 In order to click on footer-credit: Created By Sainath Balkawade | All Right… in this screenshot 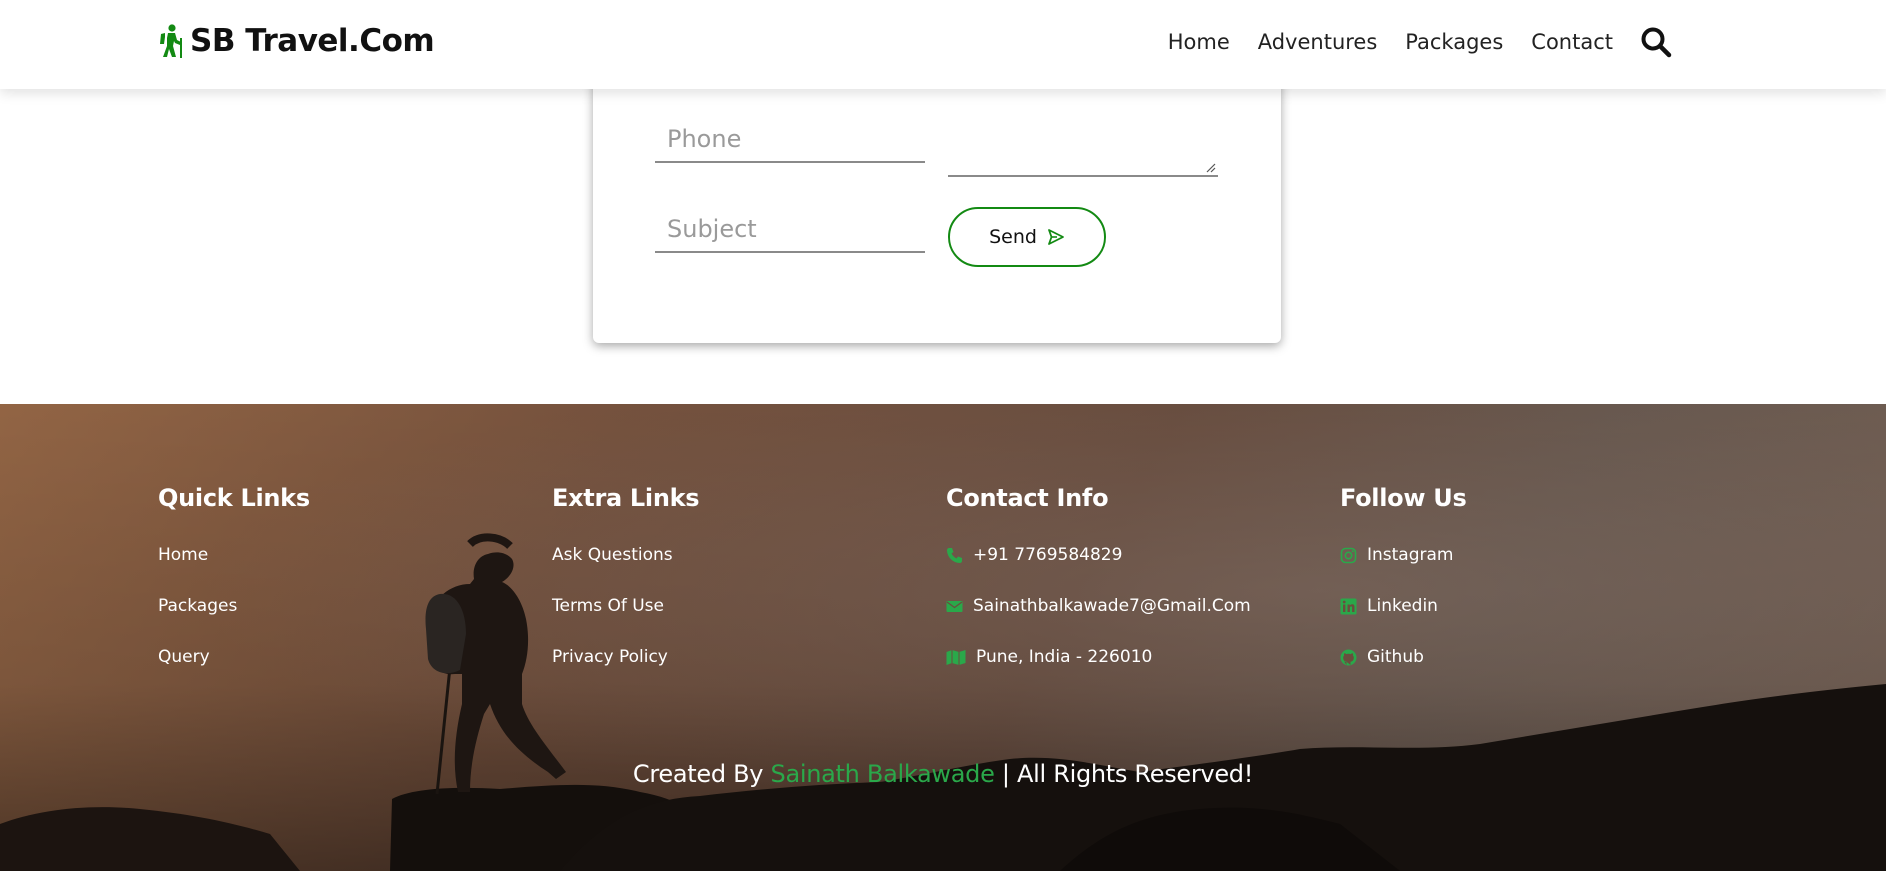, I will do `click(943, 774)`.